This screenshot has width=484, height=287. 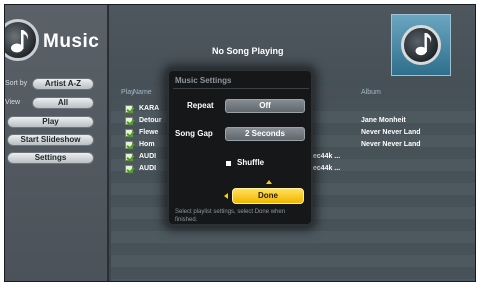 I want to click on songgap-select: 2 Seconds, so click(x=265, y=134).